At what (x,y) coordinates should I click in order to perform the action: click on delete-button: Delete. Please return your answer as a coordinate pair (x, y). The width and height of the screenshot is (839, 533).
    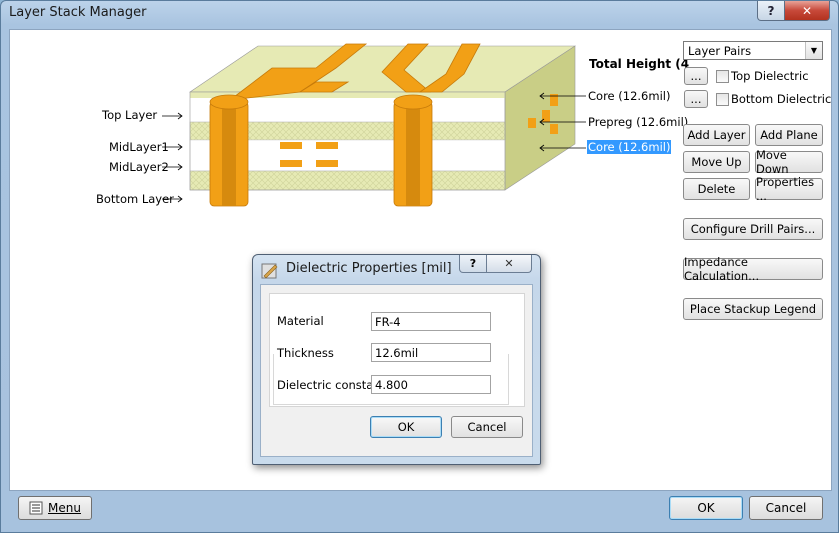
    Looking at the image, I should click on (716, 189).